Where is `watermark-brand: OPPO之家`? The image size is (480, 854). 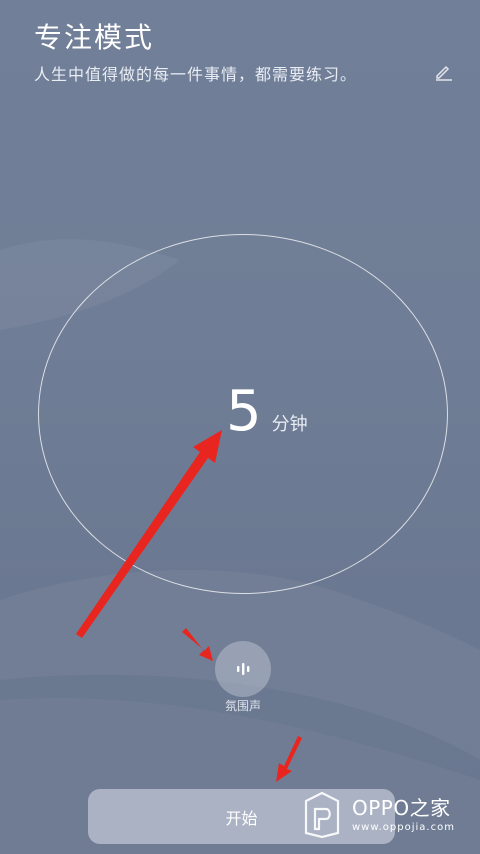 watermark-brand: OPPO之家 is located at coordinates (401, 808).